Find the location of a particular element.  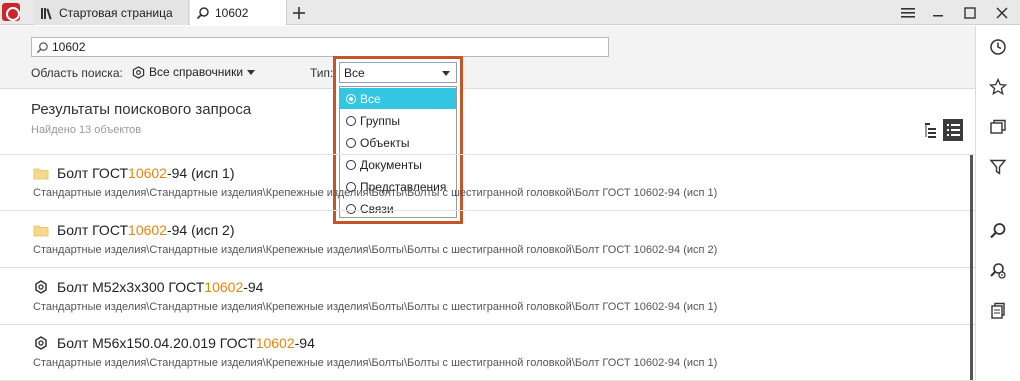

history-button is located at coordinates (998, 47).